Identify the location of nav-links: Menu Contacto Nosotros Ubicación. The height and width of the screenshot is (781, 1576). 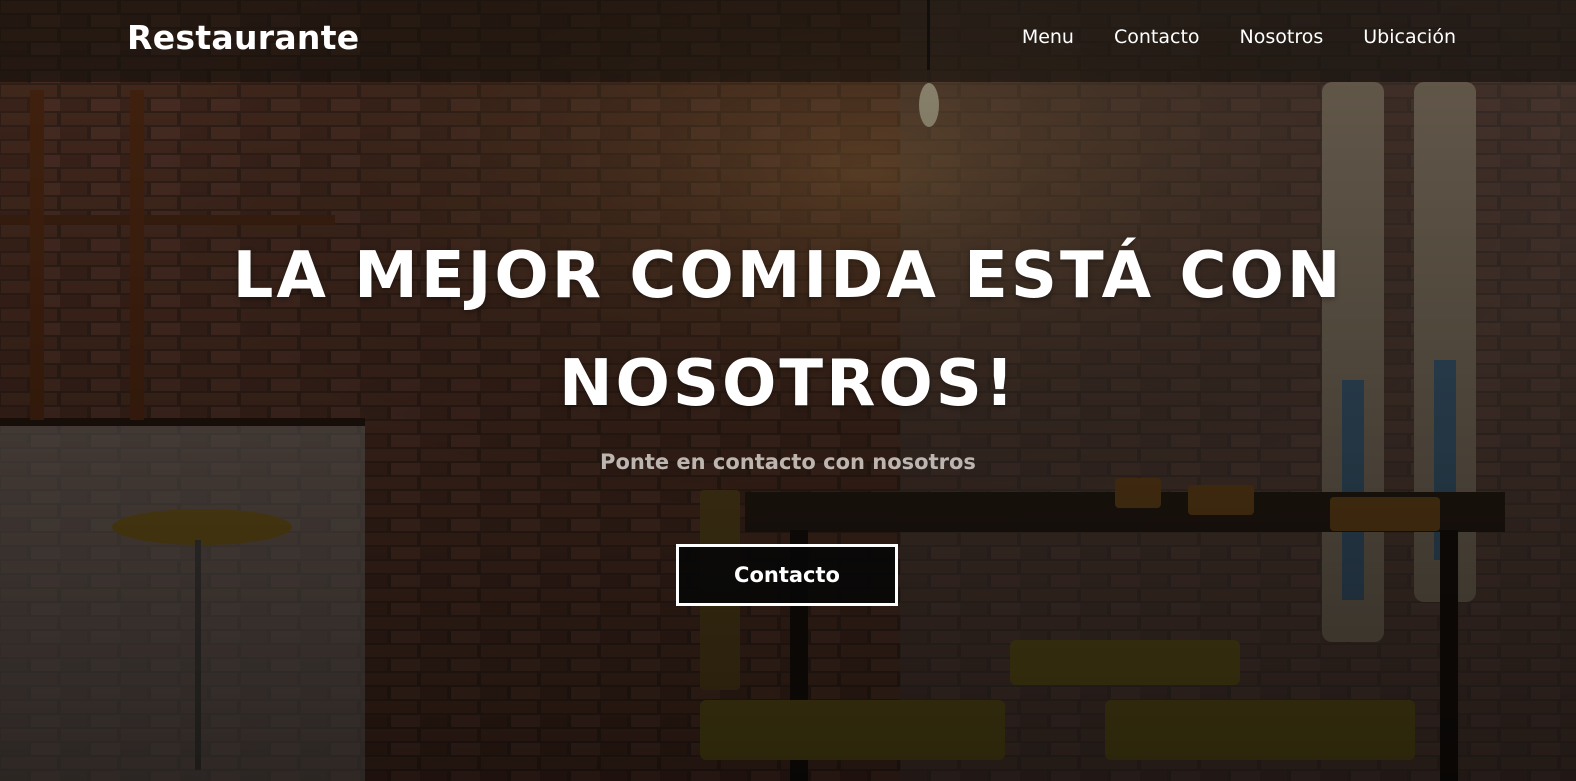
(1239, 37).